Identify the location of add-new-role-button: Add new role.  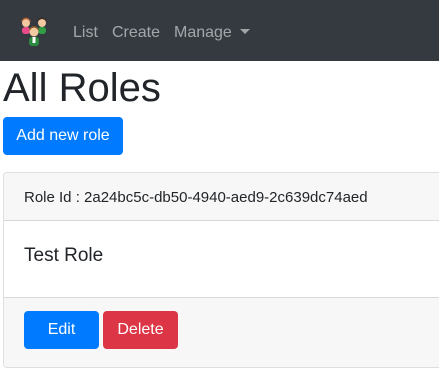
(63, 136).